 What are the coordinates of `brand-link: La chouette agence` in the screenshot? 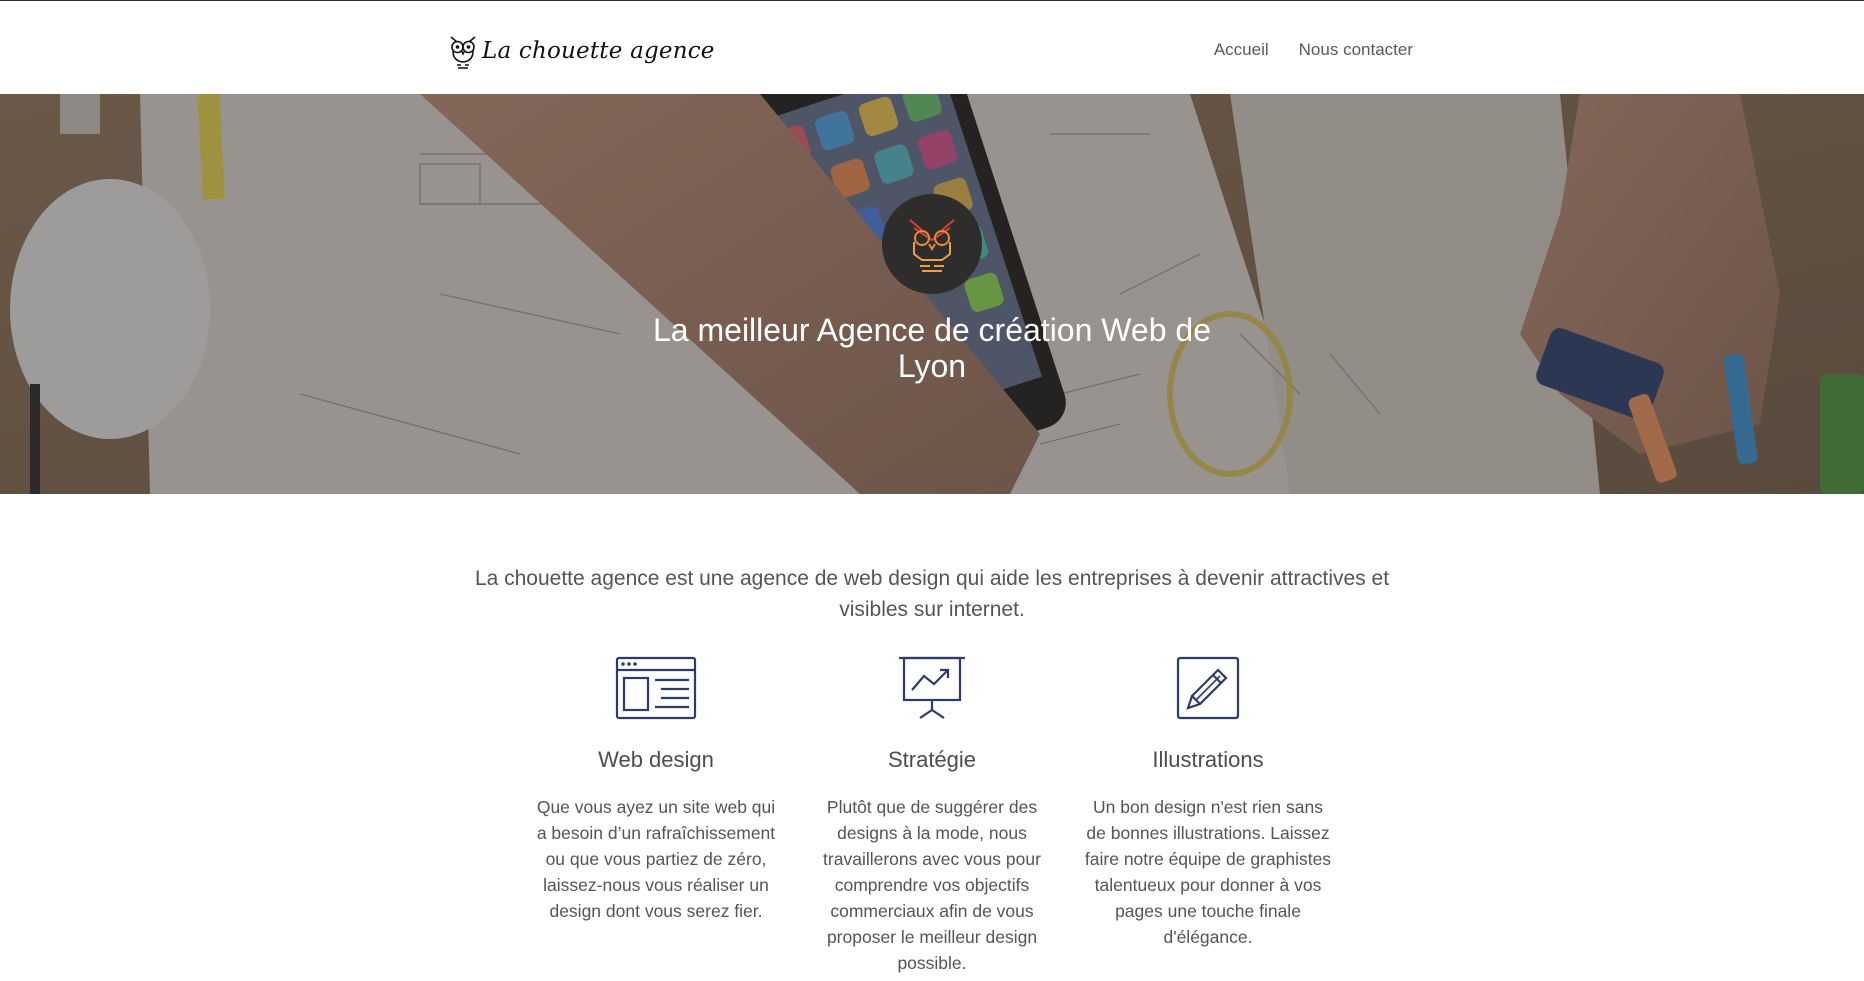 It's located at (581, 51).